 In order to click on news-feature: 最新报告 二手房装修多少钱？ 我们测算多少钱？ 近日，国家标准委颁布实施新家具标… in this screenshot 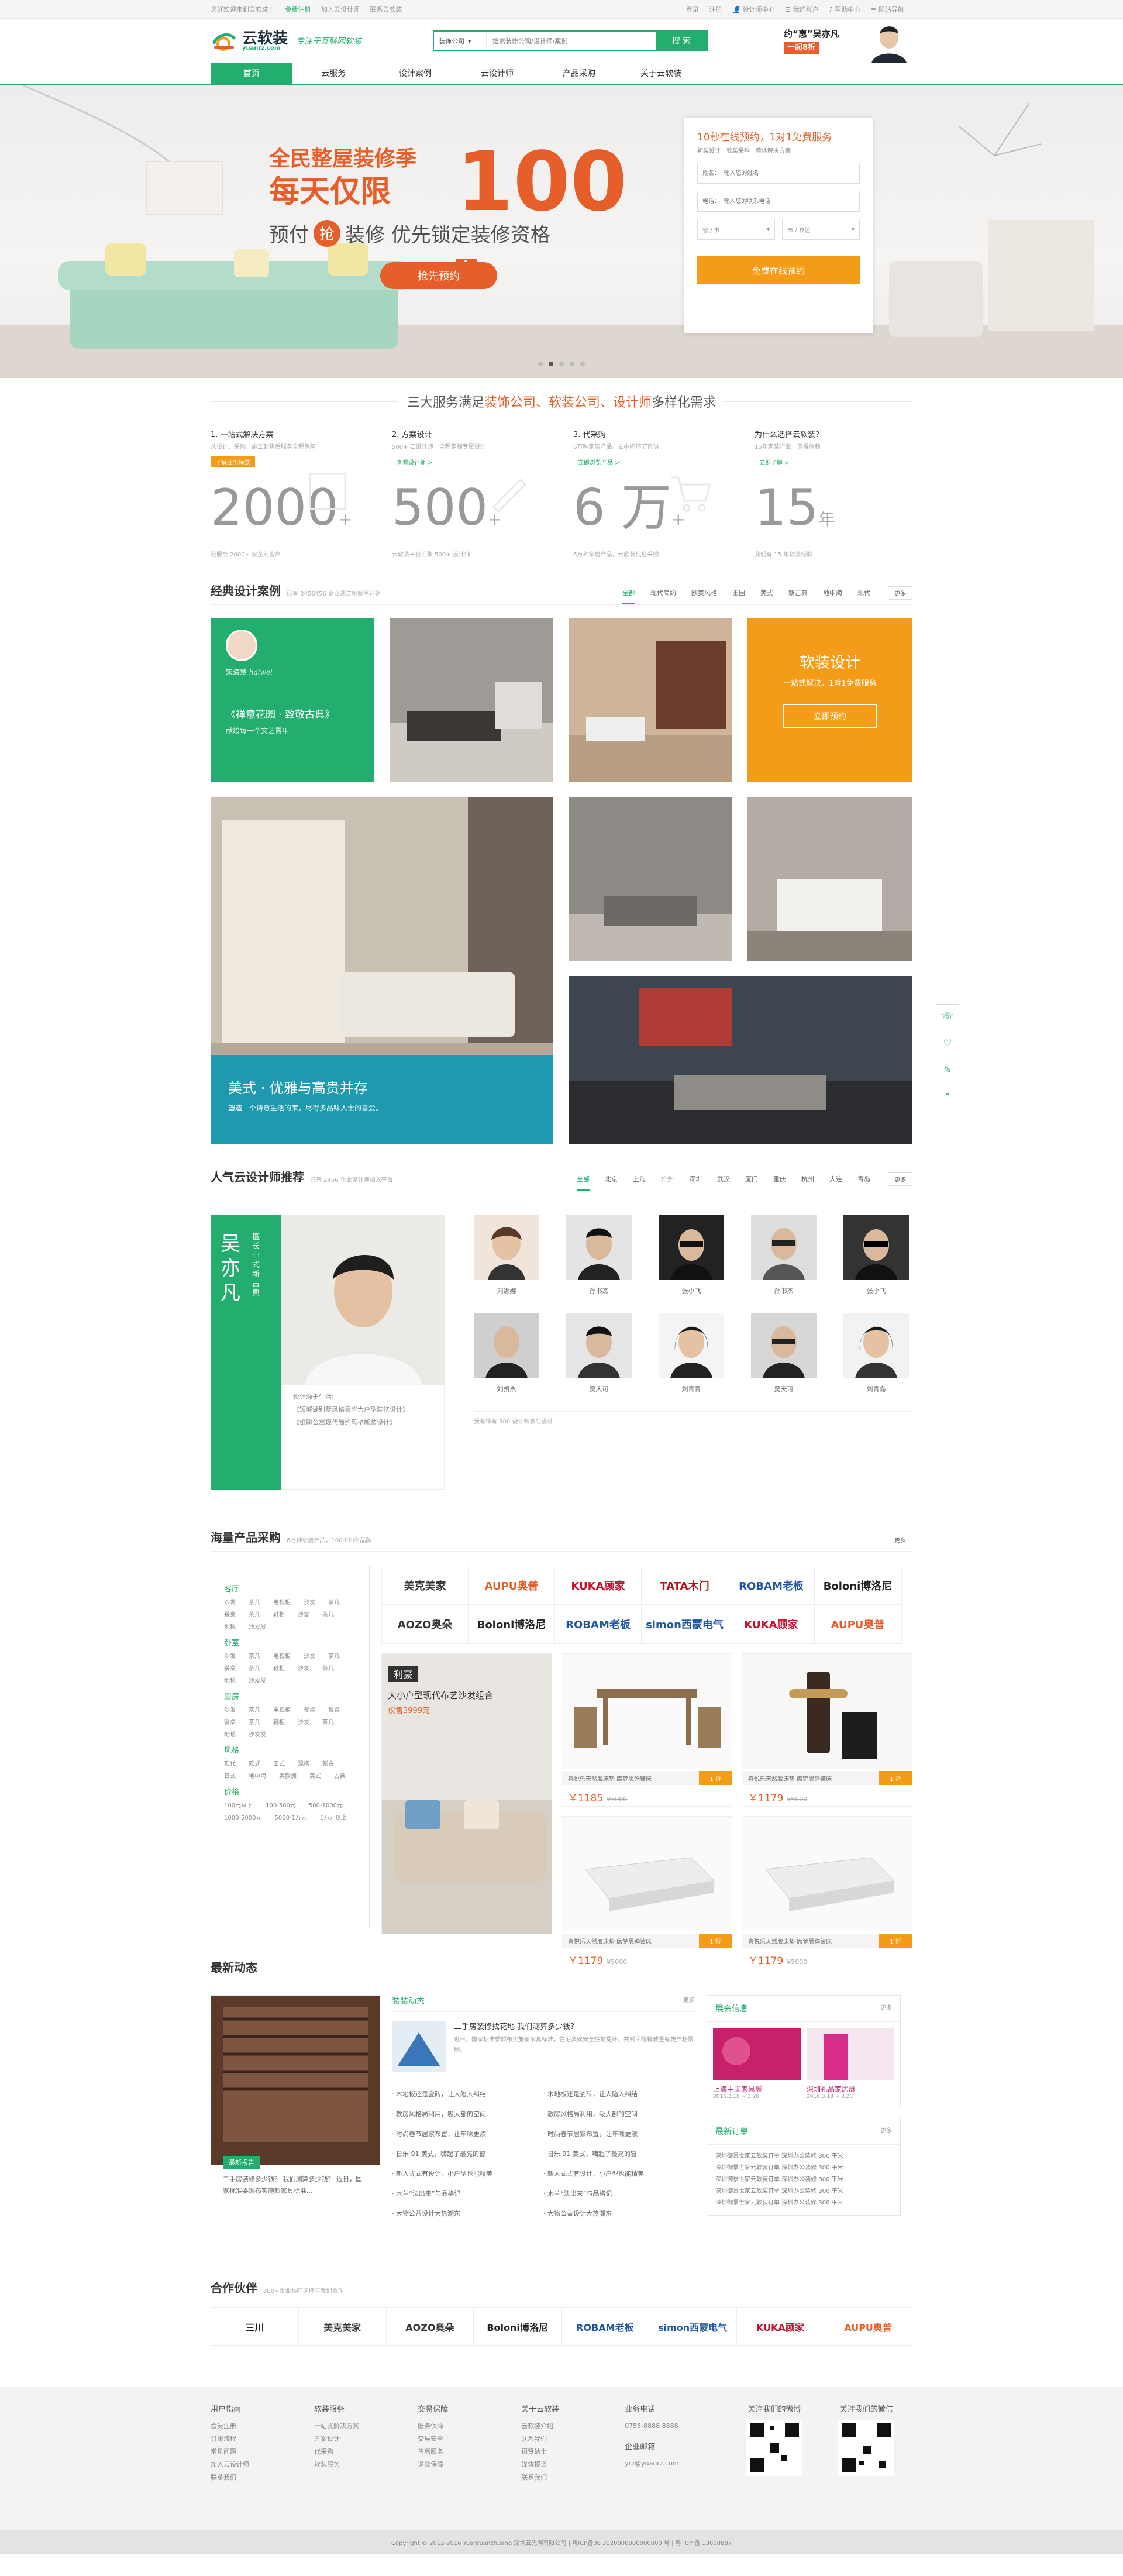, I will do `click(295, 2130)`.